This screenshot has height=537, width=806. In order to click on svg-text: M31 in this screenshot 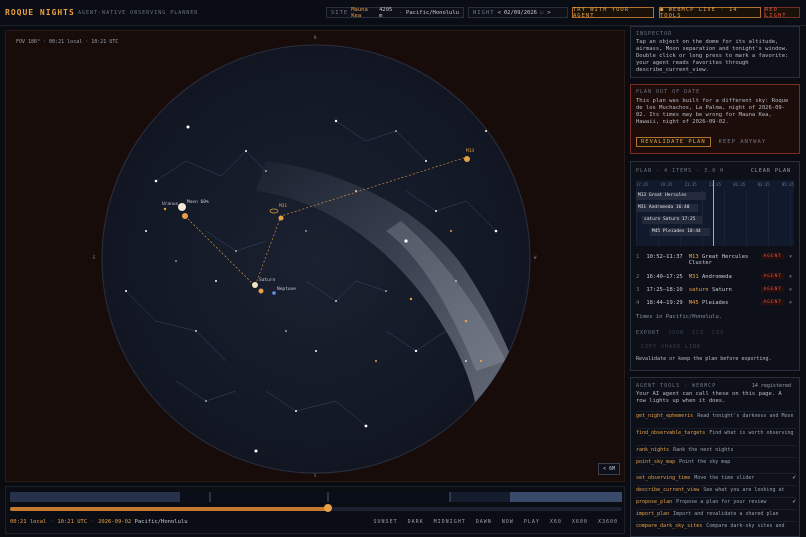, I will do `click(283, 206)`.